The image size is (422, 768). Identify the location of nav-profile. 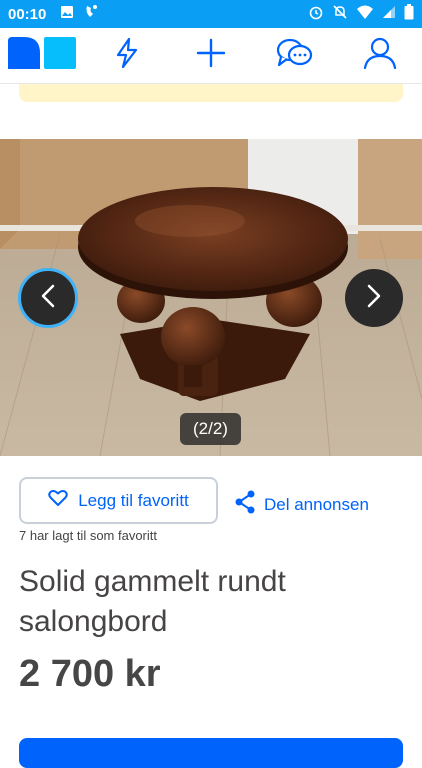
(380, 55).